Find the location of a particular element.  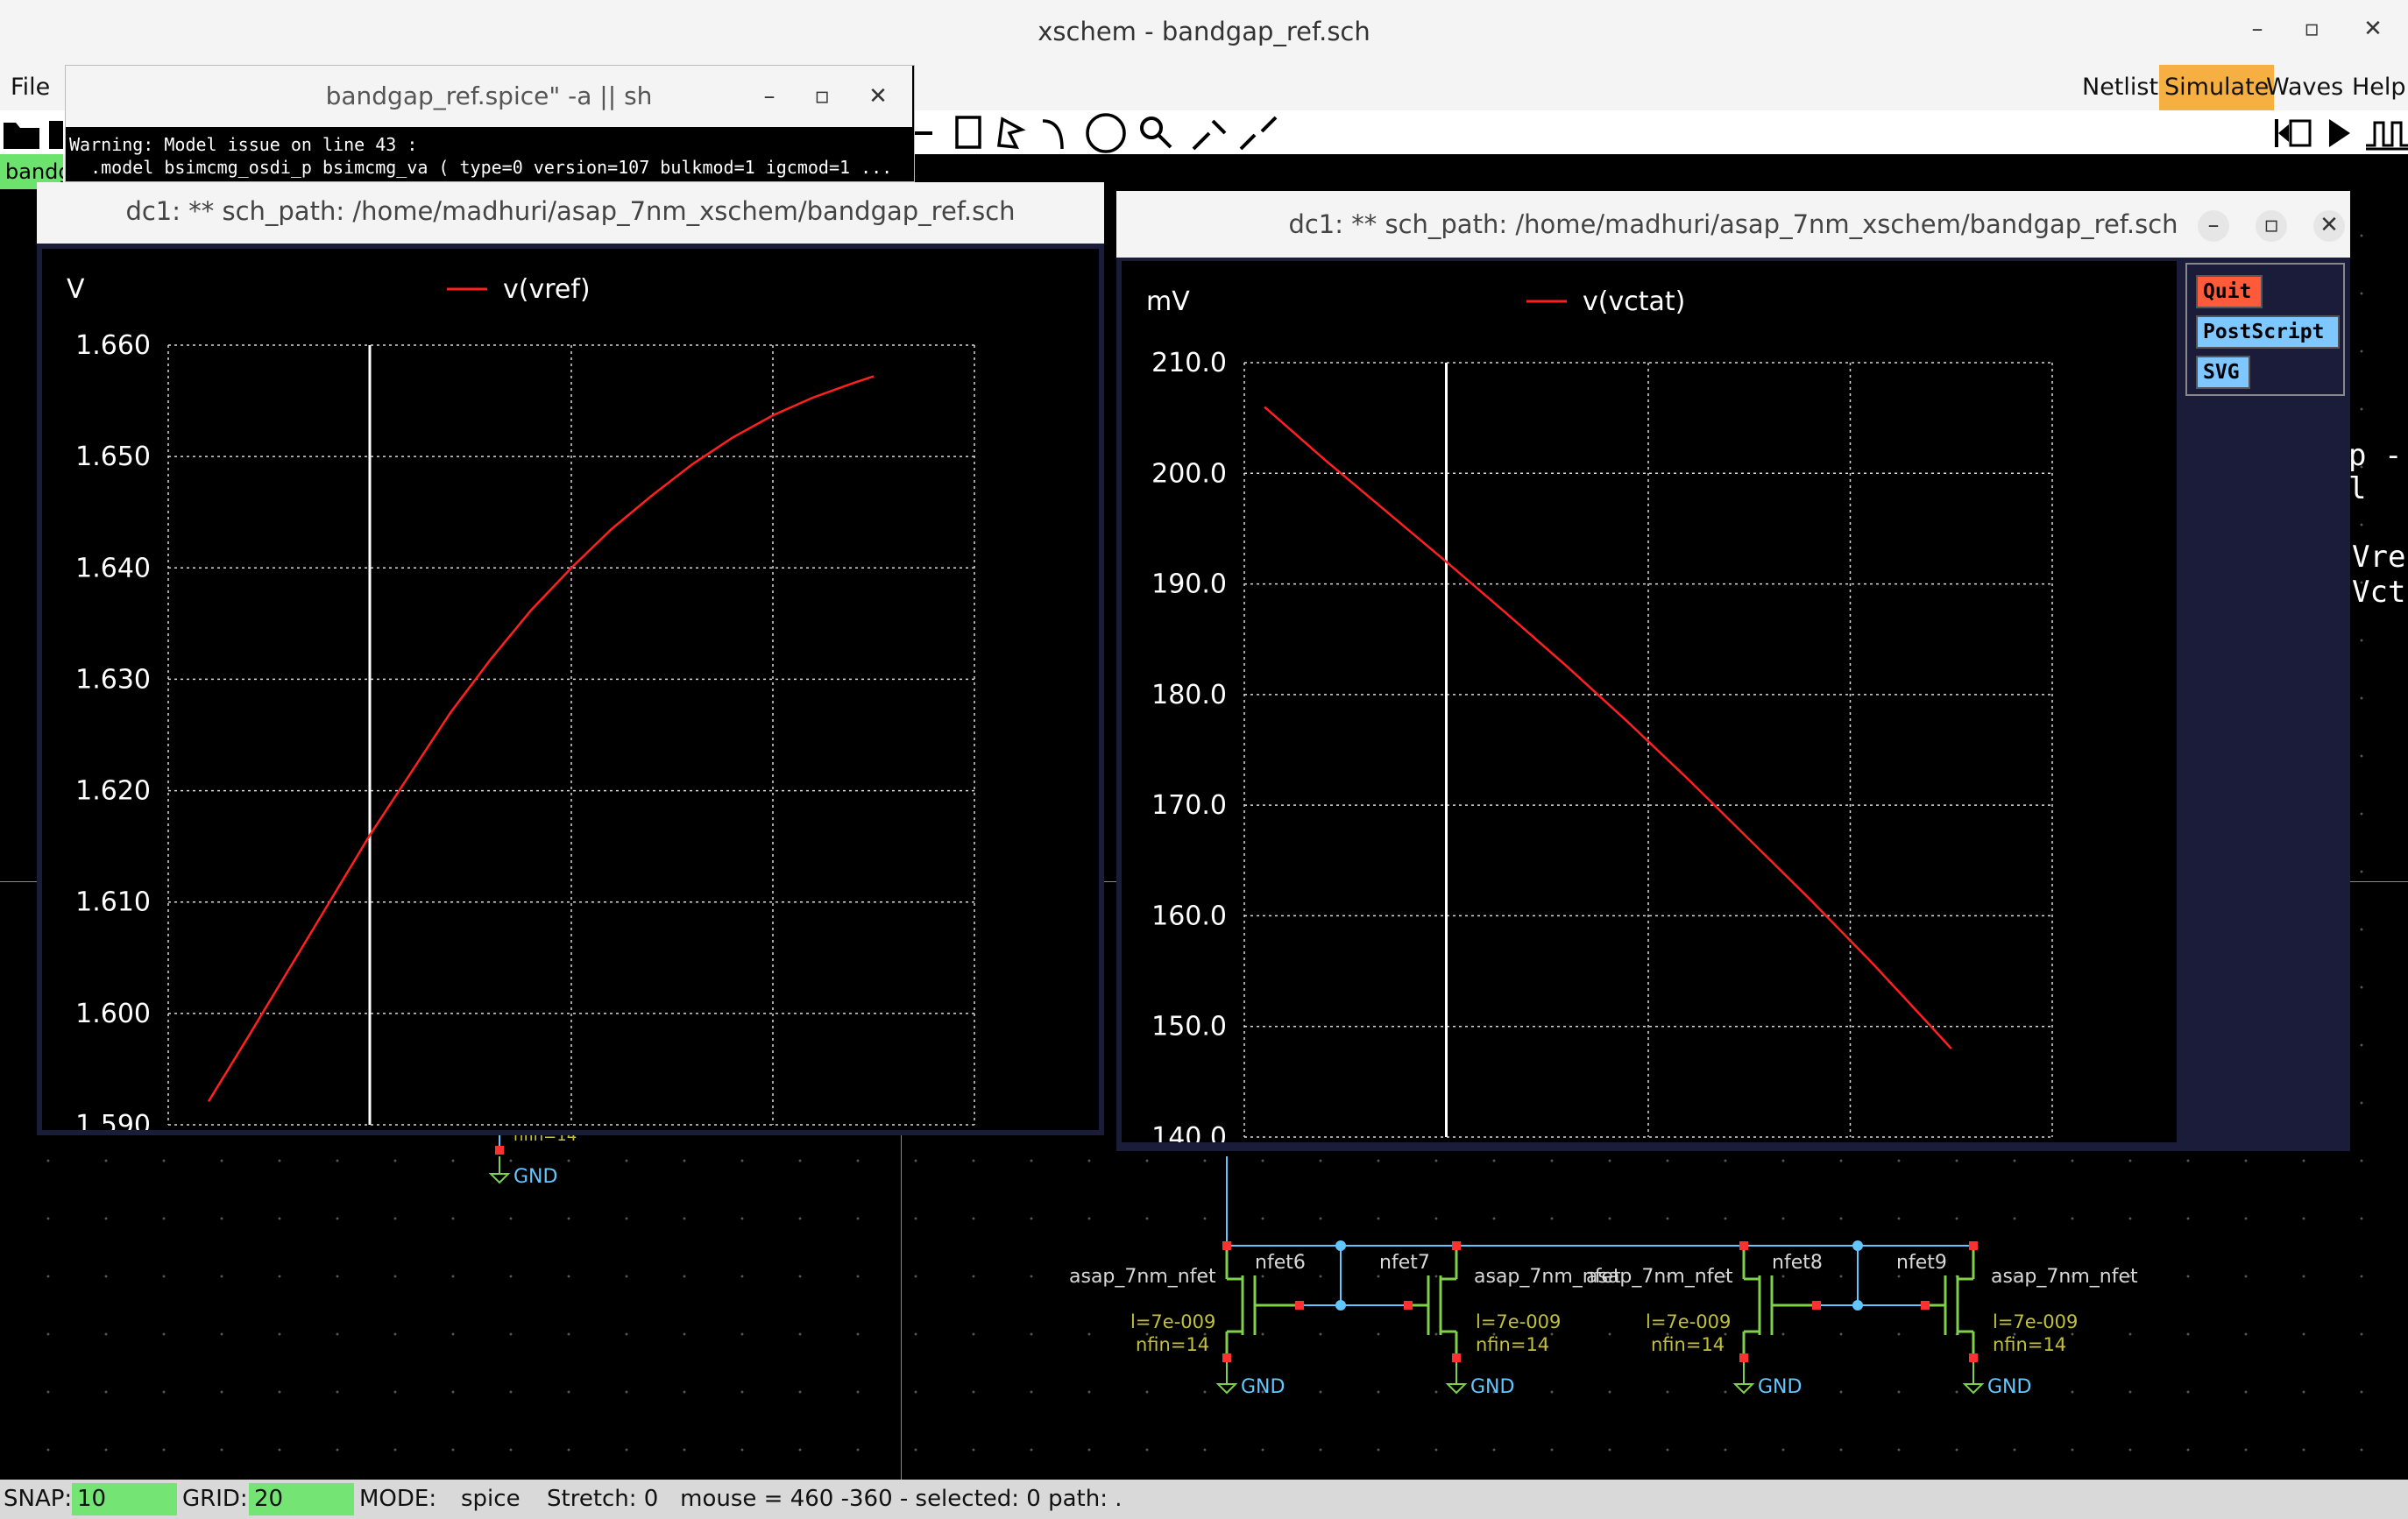

nfet9-name: nfet9 is located at coordinates (1922, 1263).